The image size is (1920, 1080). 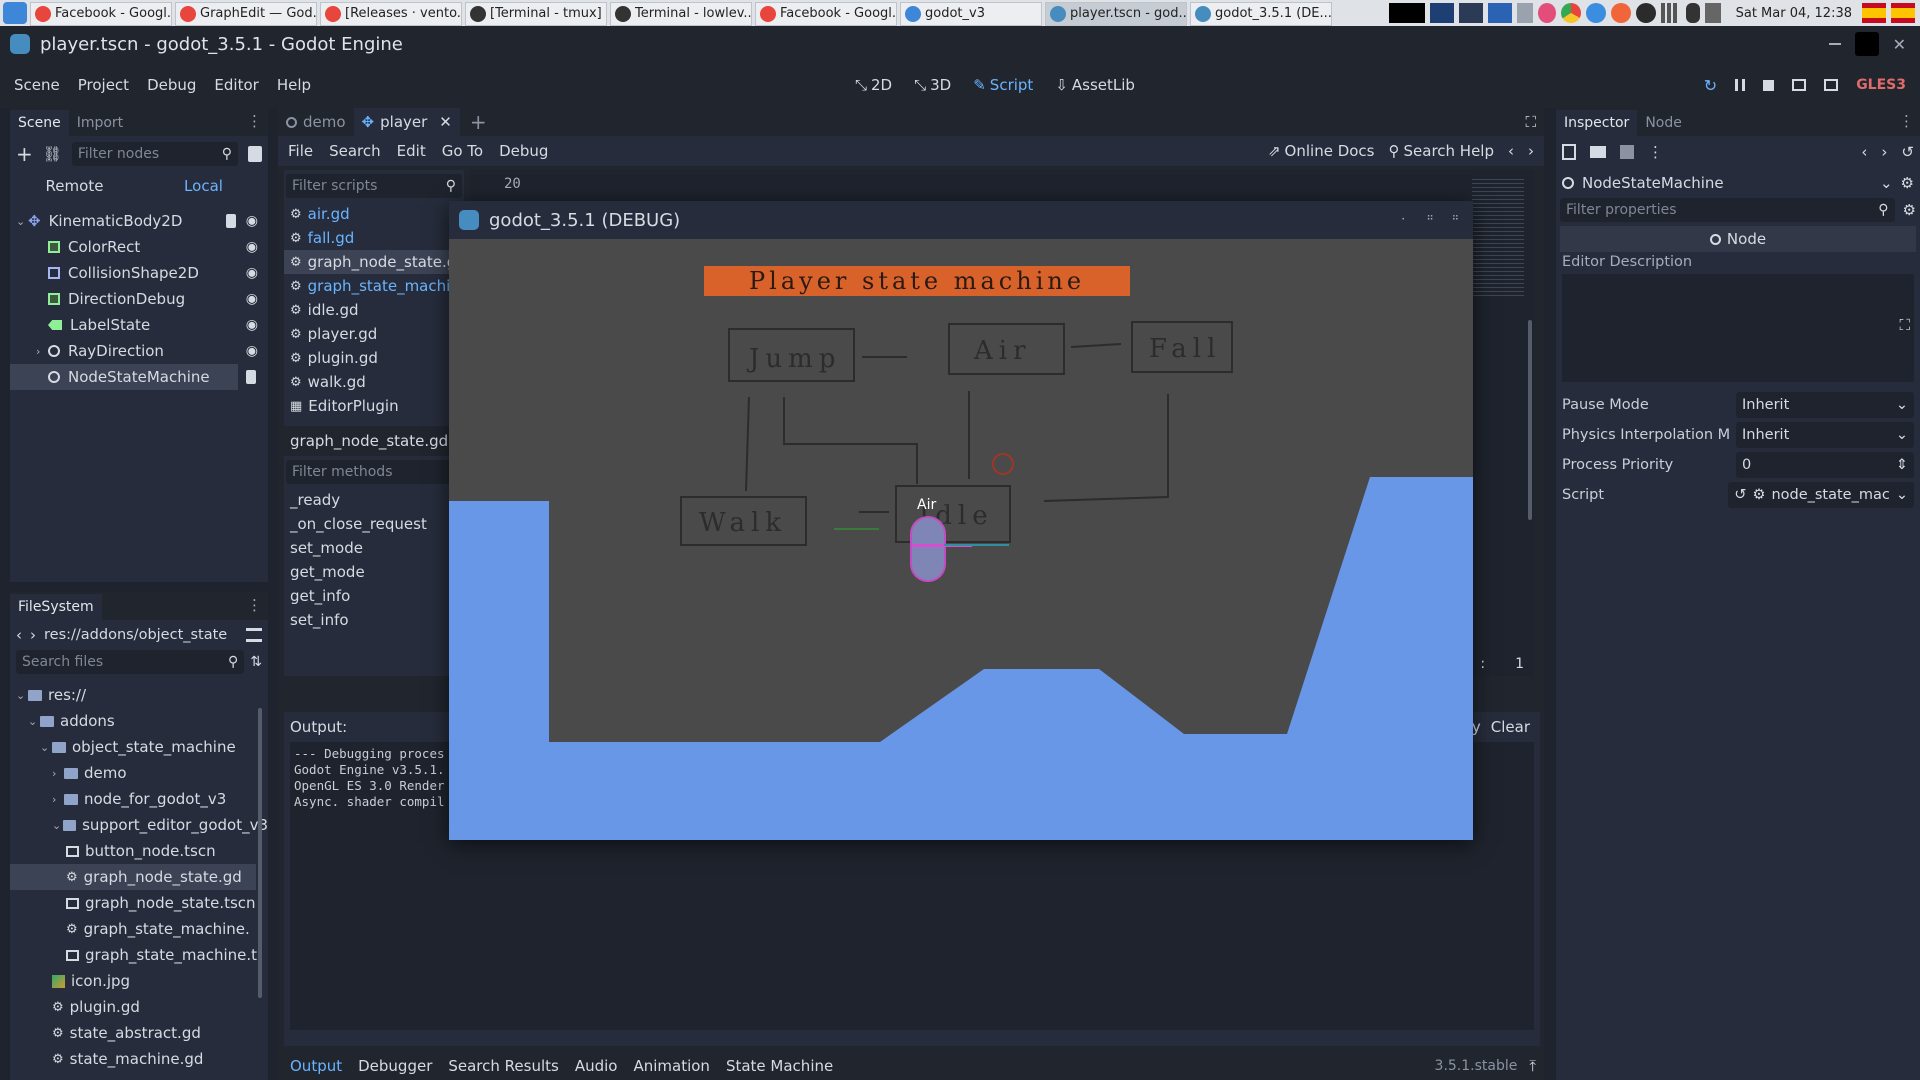 I want to click on settings-icon: ⚙, so click(x=1909, y=210).